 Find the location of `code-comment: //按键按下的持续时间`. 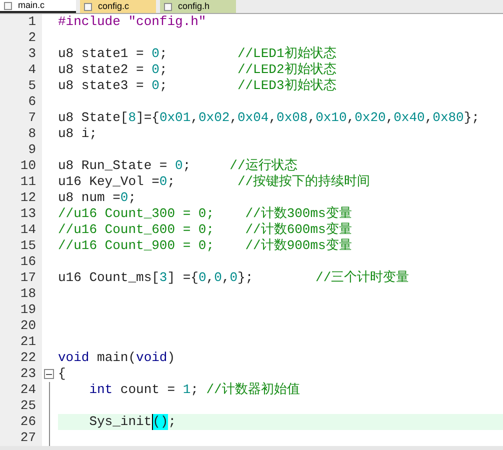

code-comment: //按键按下的持续时间 is located at coordinates (303, 182).